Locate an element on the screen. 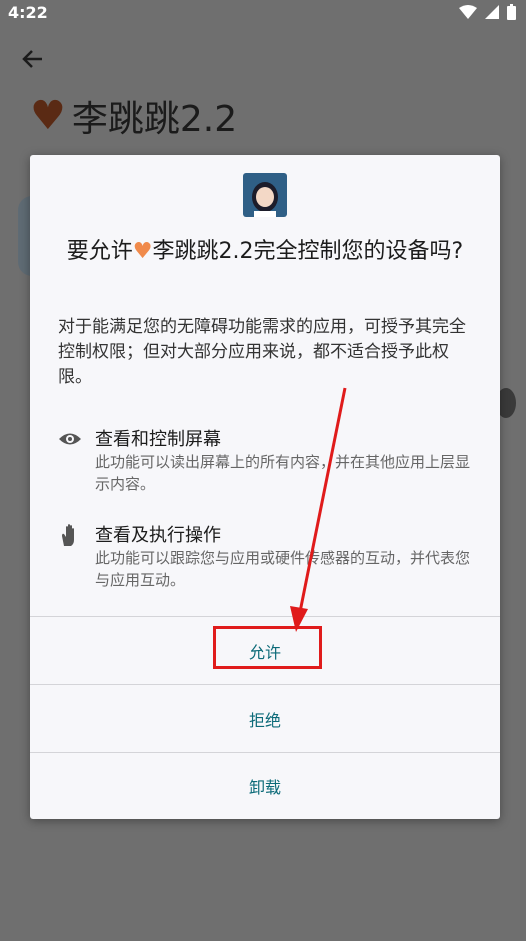 Image resolution: width=526 pixels, height=941 pixels. status-icons is located at coordinates (487, 12).